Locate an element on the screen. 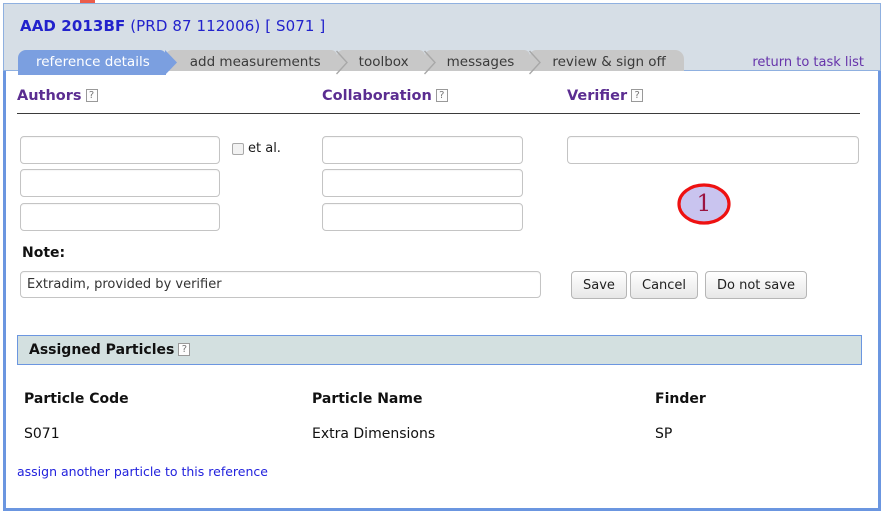 Image resolution: width=887 pixels, height=530 pixels. cancel-button: Cancel is located at coordinates (664, 285).